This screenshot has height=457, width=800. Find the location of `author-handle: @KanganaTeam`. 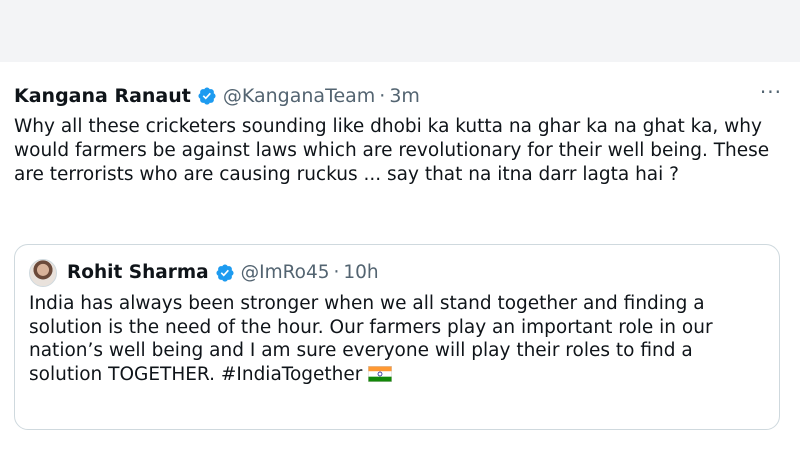

author-handle: @KanganaTeam is located at coordinates (299, 96).